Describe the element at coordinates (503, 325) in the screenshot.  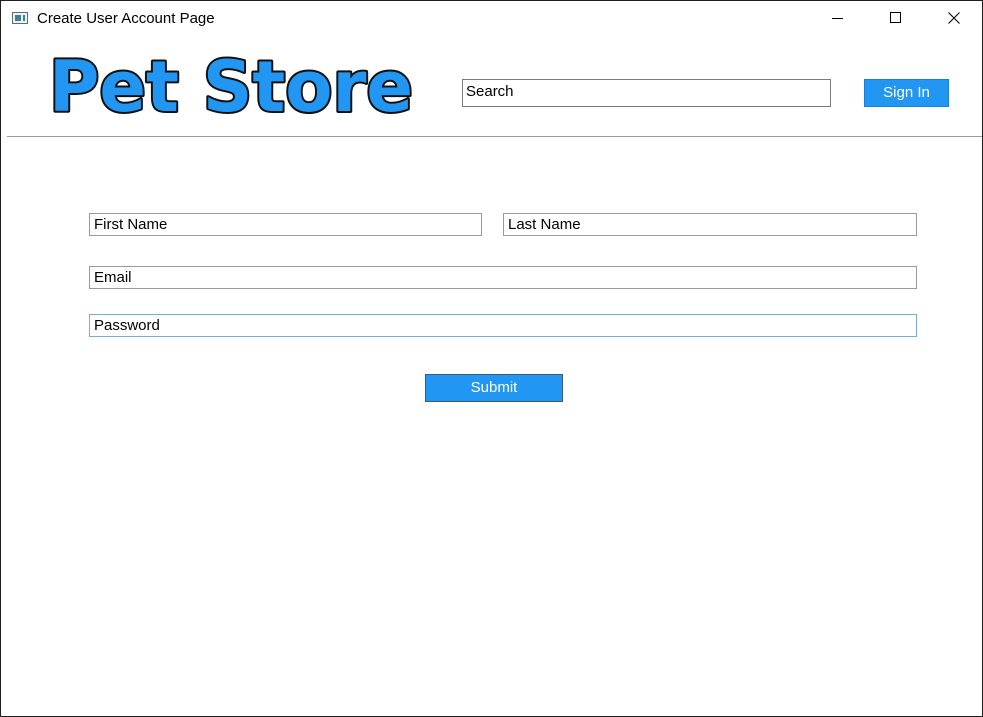
I see `password-field: Password` at that location.